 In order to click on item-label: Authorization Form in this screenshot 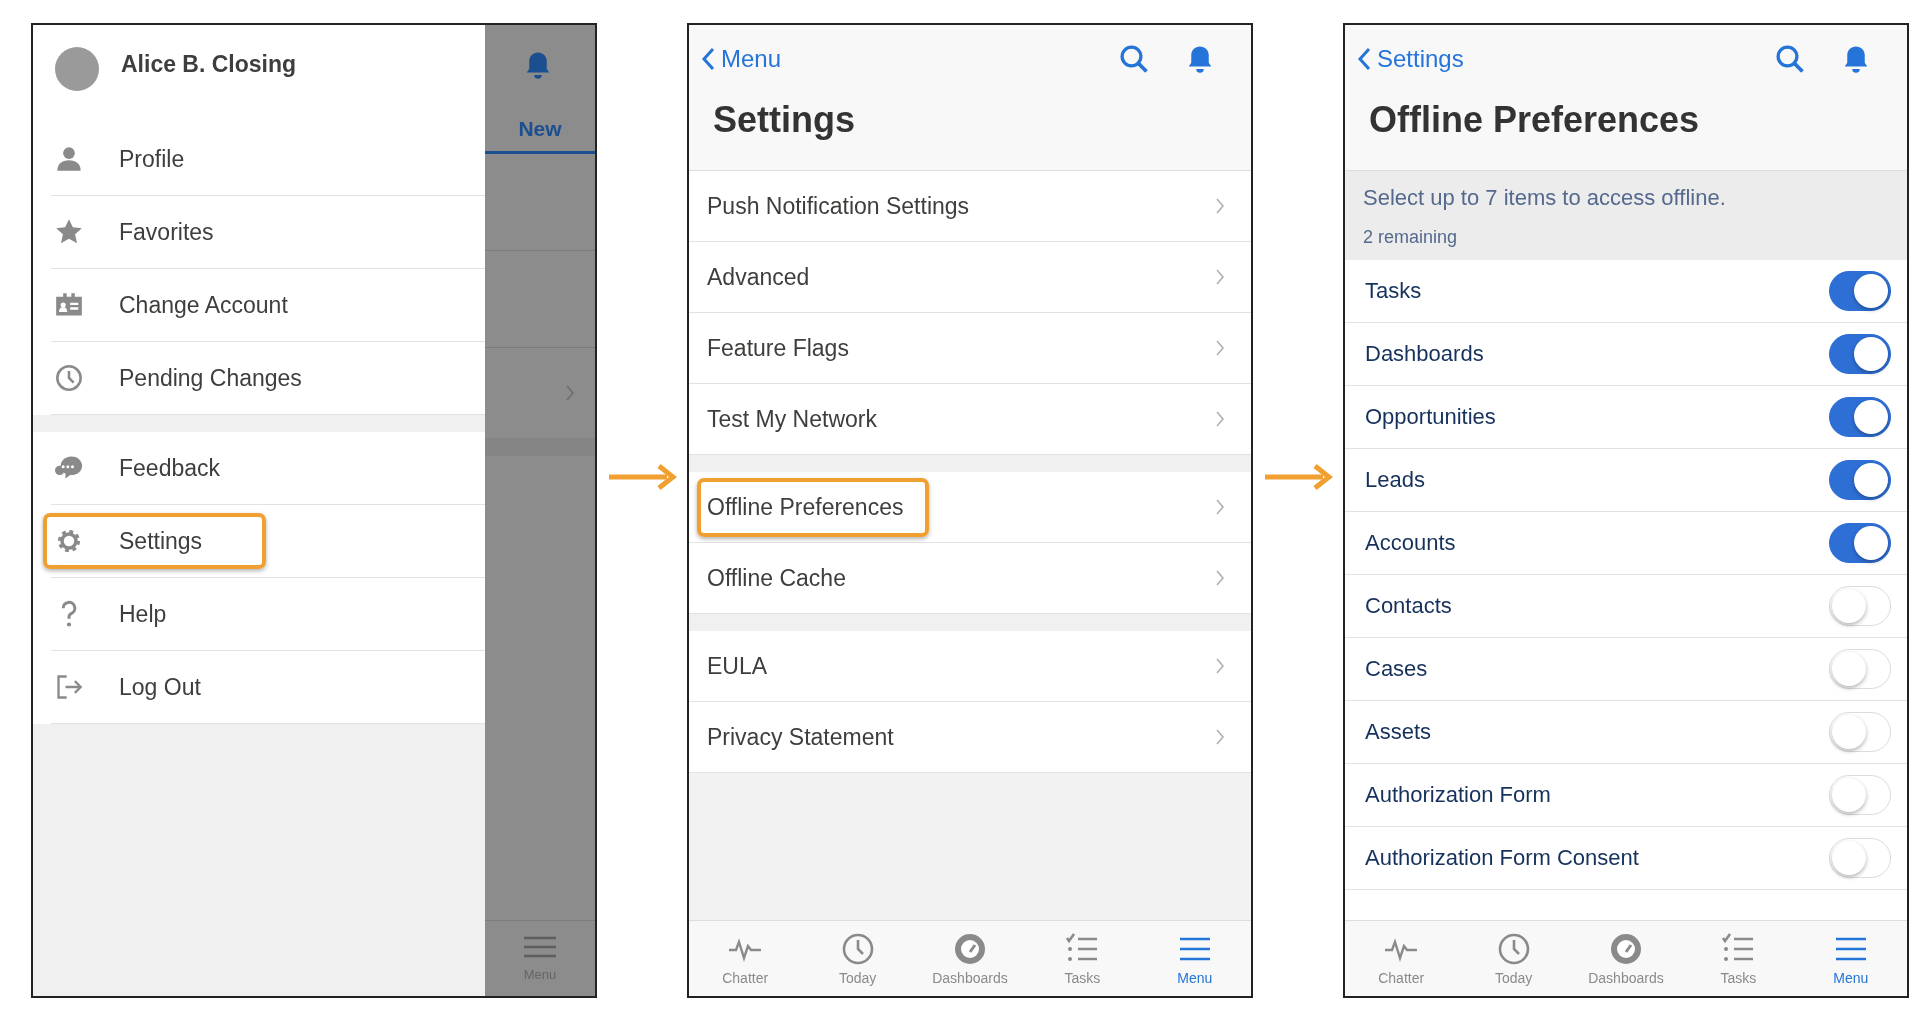, I will do `click(1458, 795)`.